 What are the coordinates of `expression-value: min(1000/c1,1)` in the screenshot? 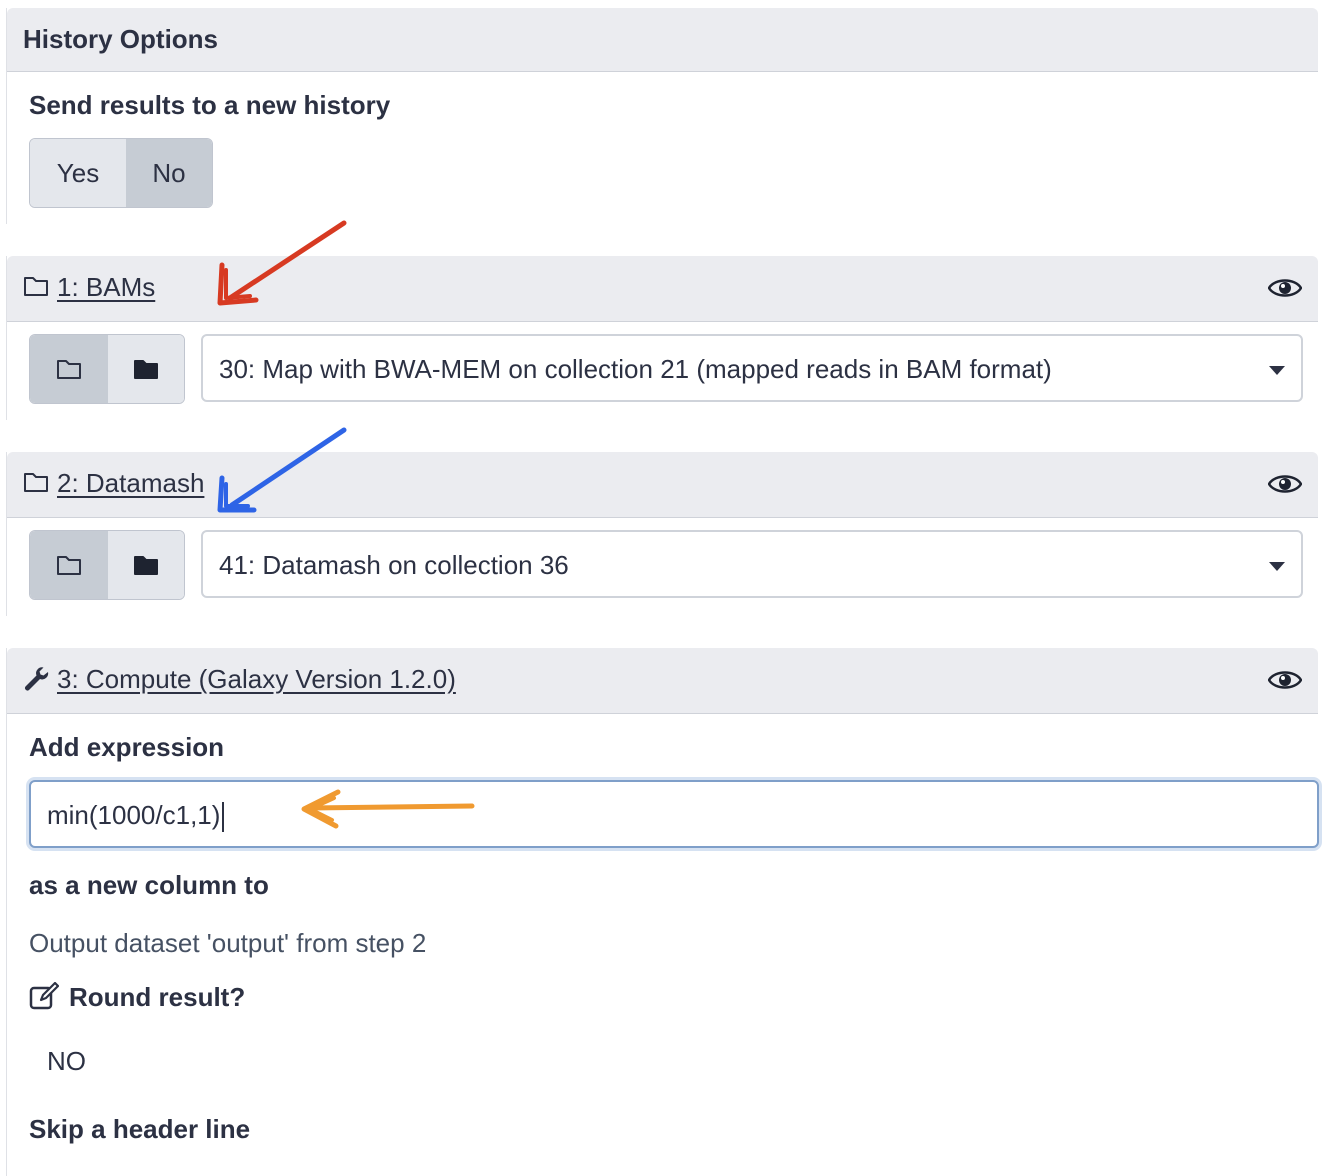 It's located at (136, 816).